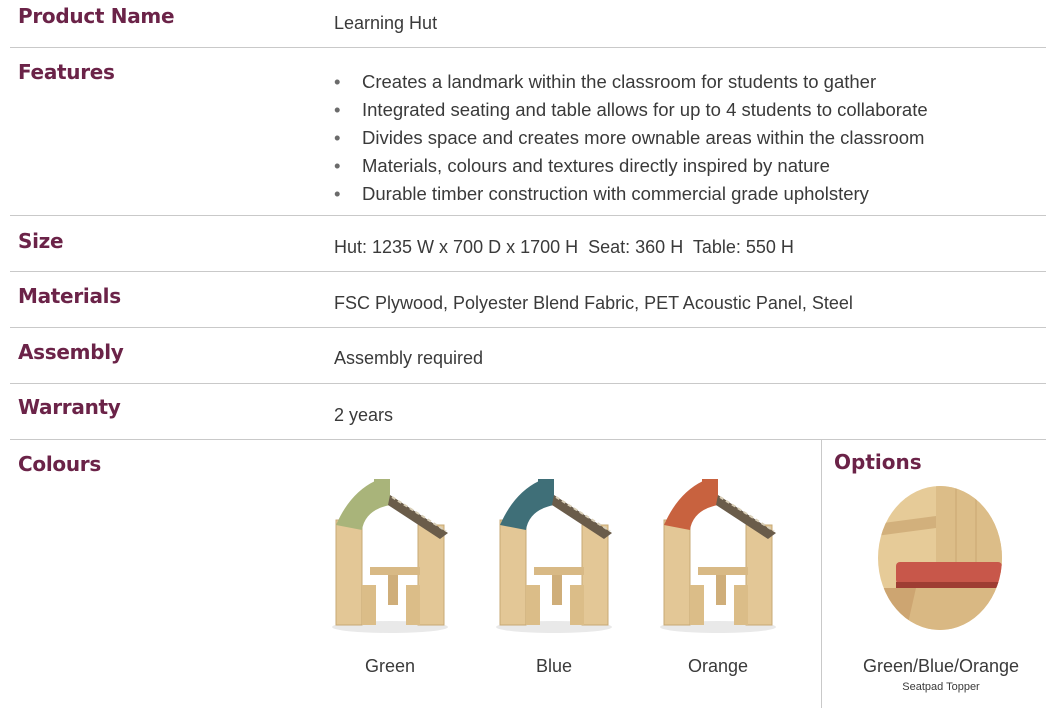  What do you see at coordinates (69, 407) in the screenshot?
I see `warranty-label: Warranty` at bounding box center [69, 407].